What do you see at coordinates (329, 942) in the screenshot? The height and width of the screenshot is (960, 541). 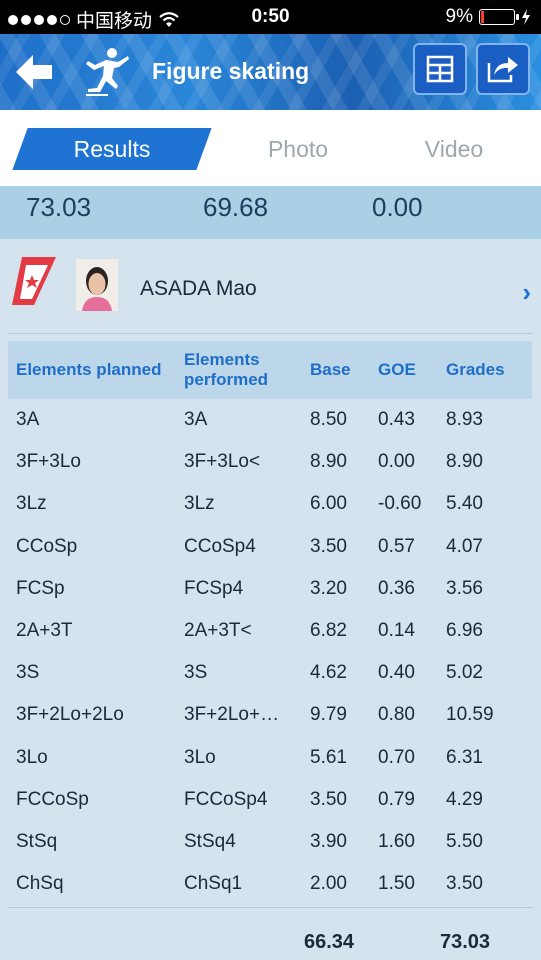 I see `total-base: 66.34` at bounding box center [329, 942].